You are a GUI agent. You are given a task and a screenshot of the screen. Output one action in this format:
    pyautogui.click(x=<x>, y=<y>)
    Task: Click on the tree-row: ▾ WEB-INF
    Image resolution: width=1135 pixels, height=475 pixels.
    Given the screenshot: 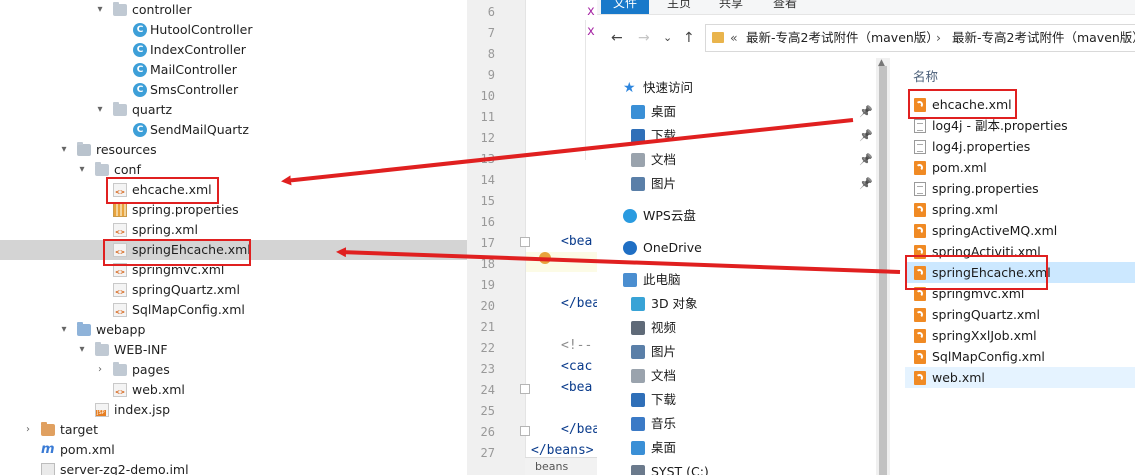 What is the action you would take?
    pyautogui.click(x=233, y=350)
    